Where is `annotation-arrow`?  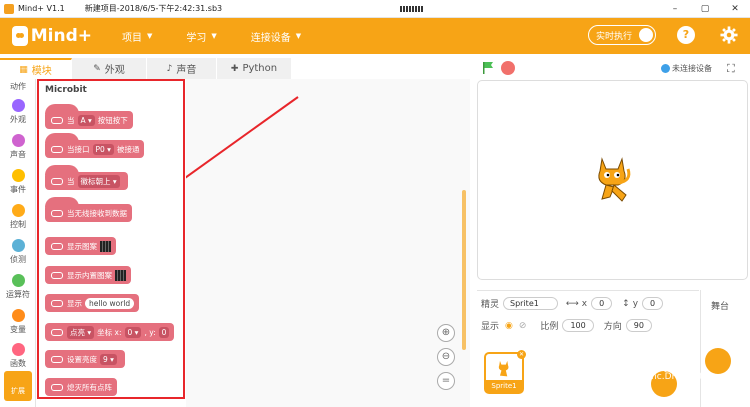
annotation-arrow is located at coordinates (242, 137).